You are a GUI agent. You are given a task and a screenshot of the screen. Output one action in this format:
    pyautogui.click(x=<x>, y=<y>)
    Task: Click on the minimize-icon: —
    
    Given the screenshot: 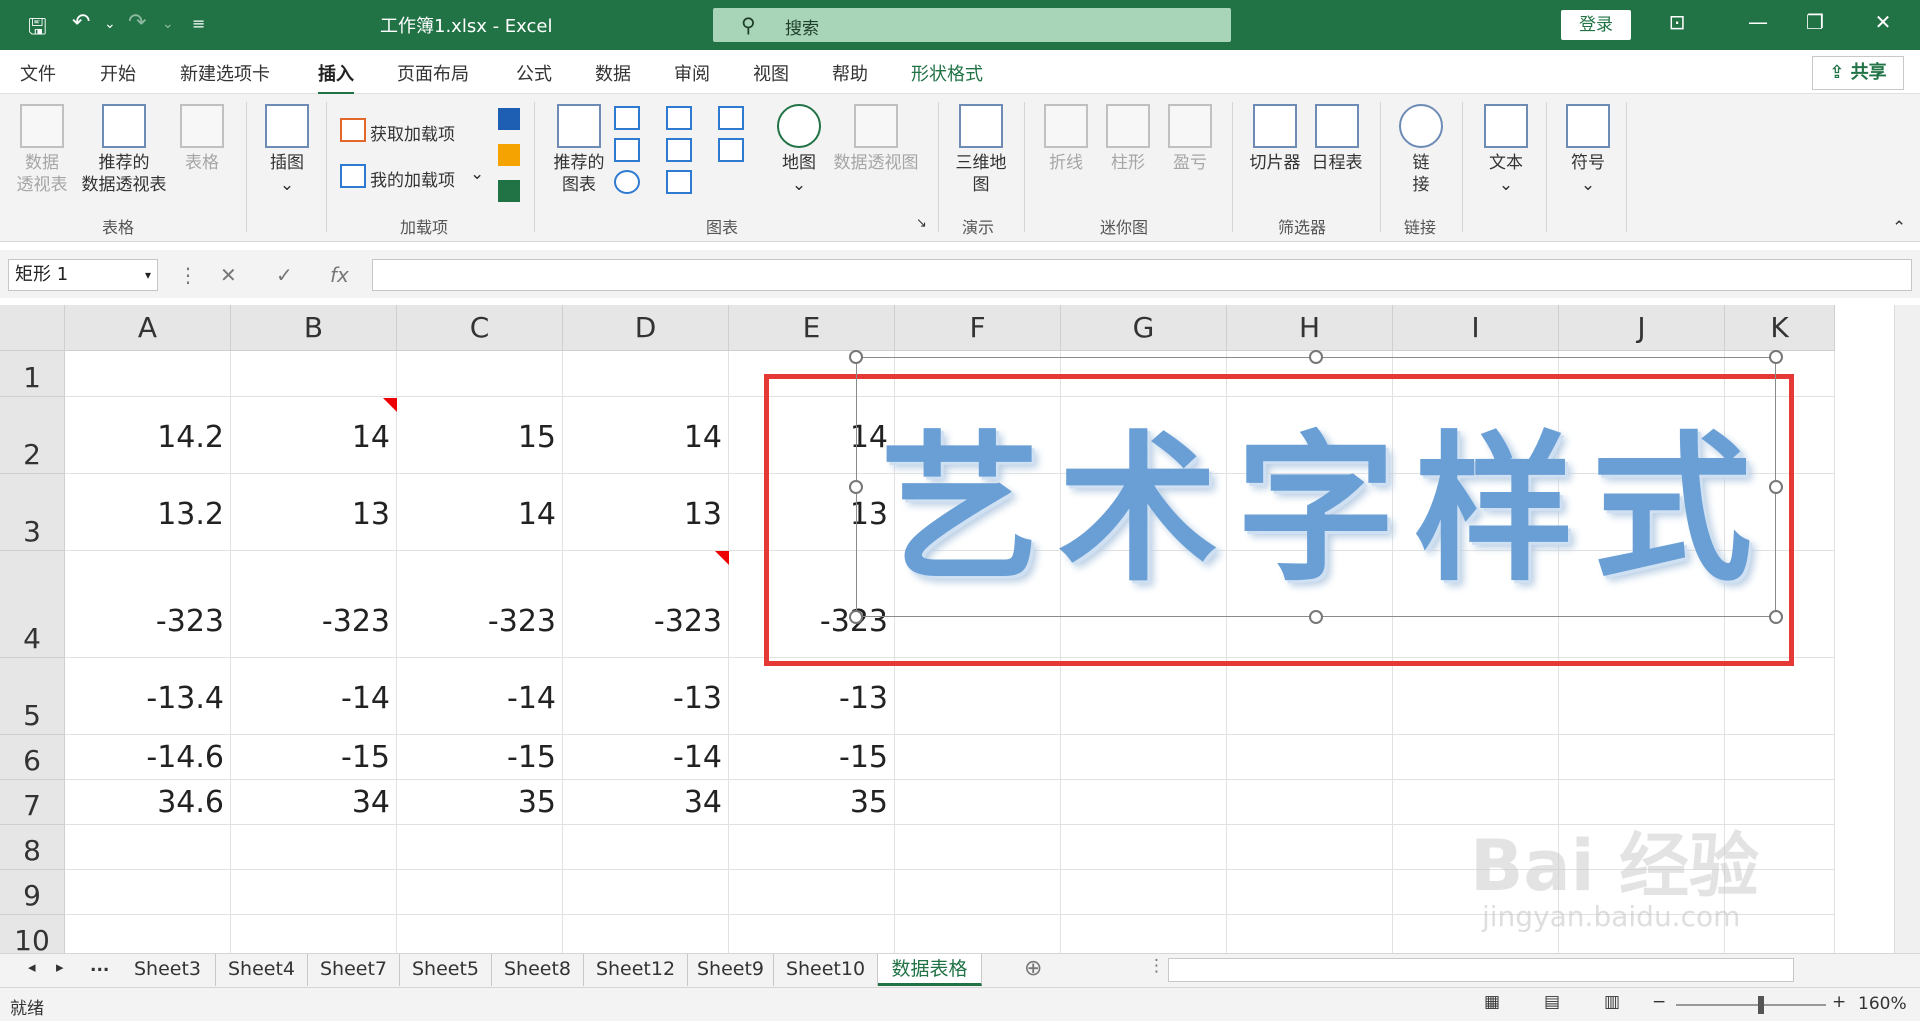 What is the action you would take?
    pyautogui.click(x=1758, y=22)
    